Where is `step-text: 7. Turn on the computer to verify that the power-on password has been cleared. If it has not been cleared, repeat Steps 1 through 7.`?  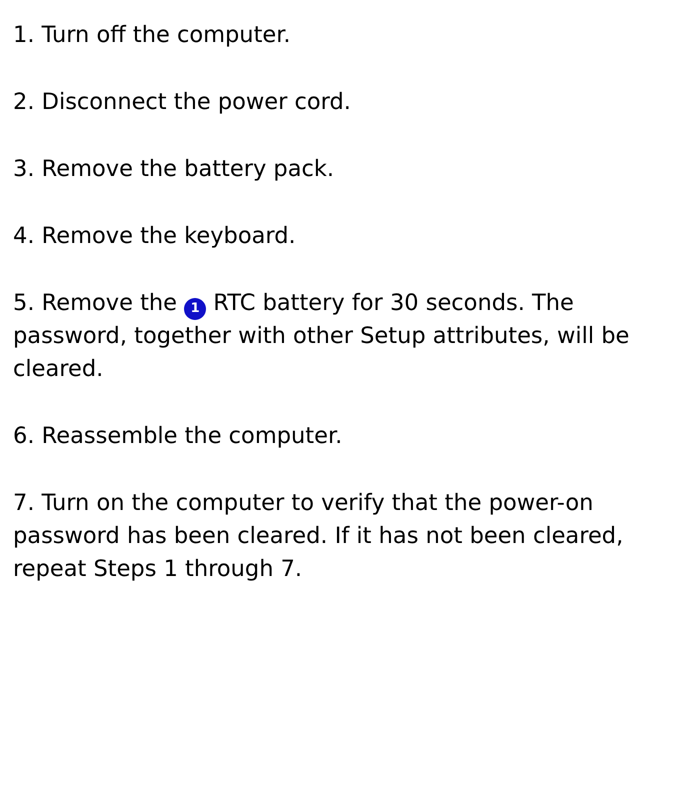 step-text: 7. Turn on the computer to verify that the power-on password has been cleared. If it has not been cleared, repeat Steps 1 through 7. is located at coordinates (318, 536).